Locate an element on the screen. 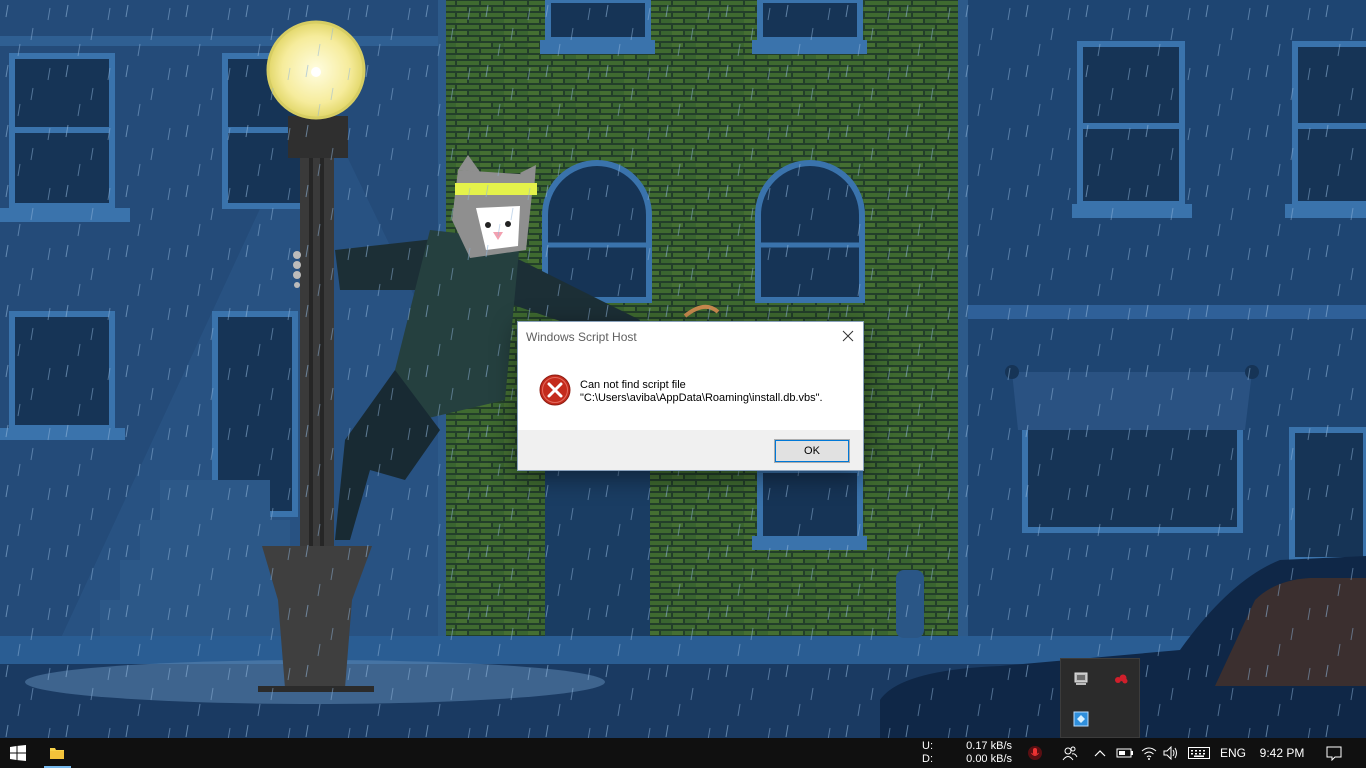 This screenshot has width=1366, height=768. download-label: D: is located at coordinates (927, 759).